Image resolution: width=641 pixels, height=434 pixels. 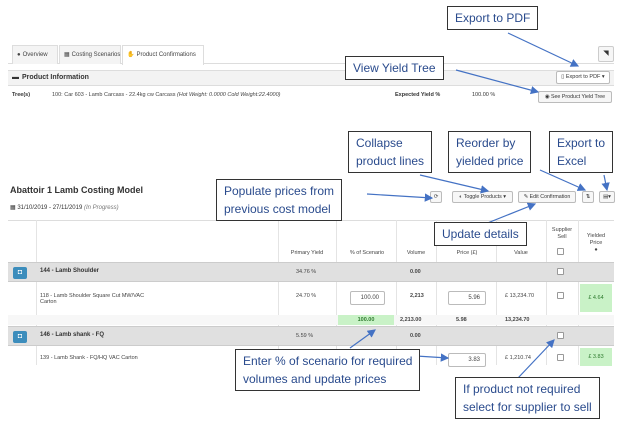 I want to click on product-info-header: ▬ Product Information, so click(x=311, y=78).